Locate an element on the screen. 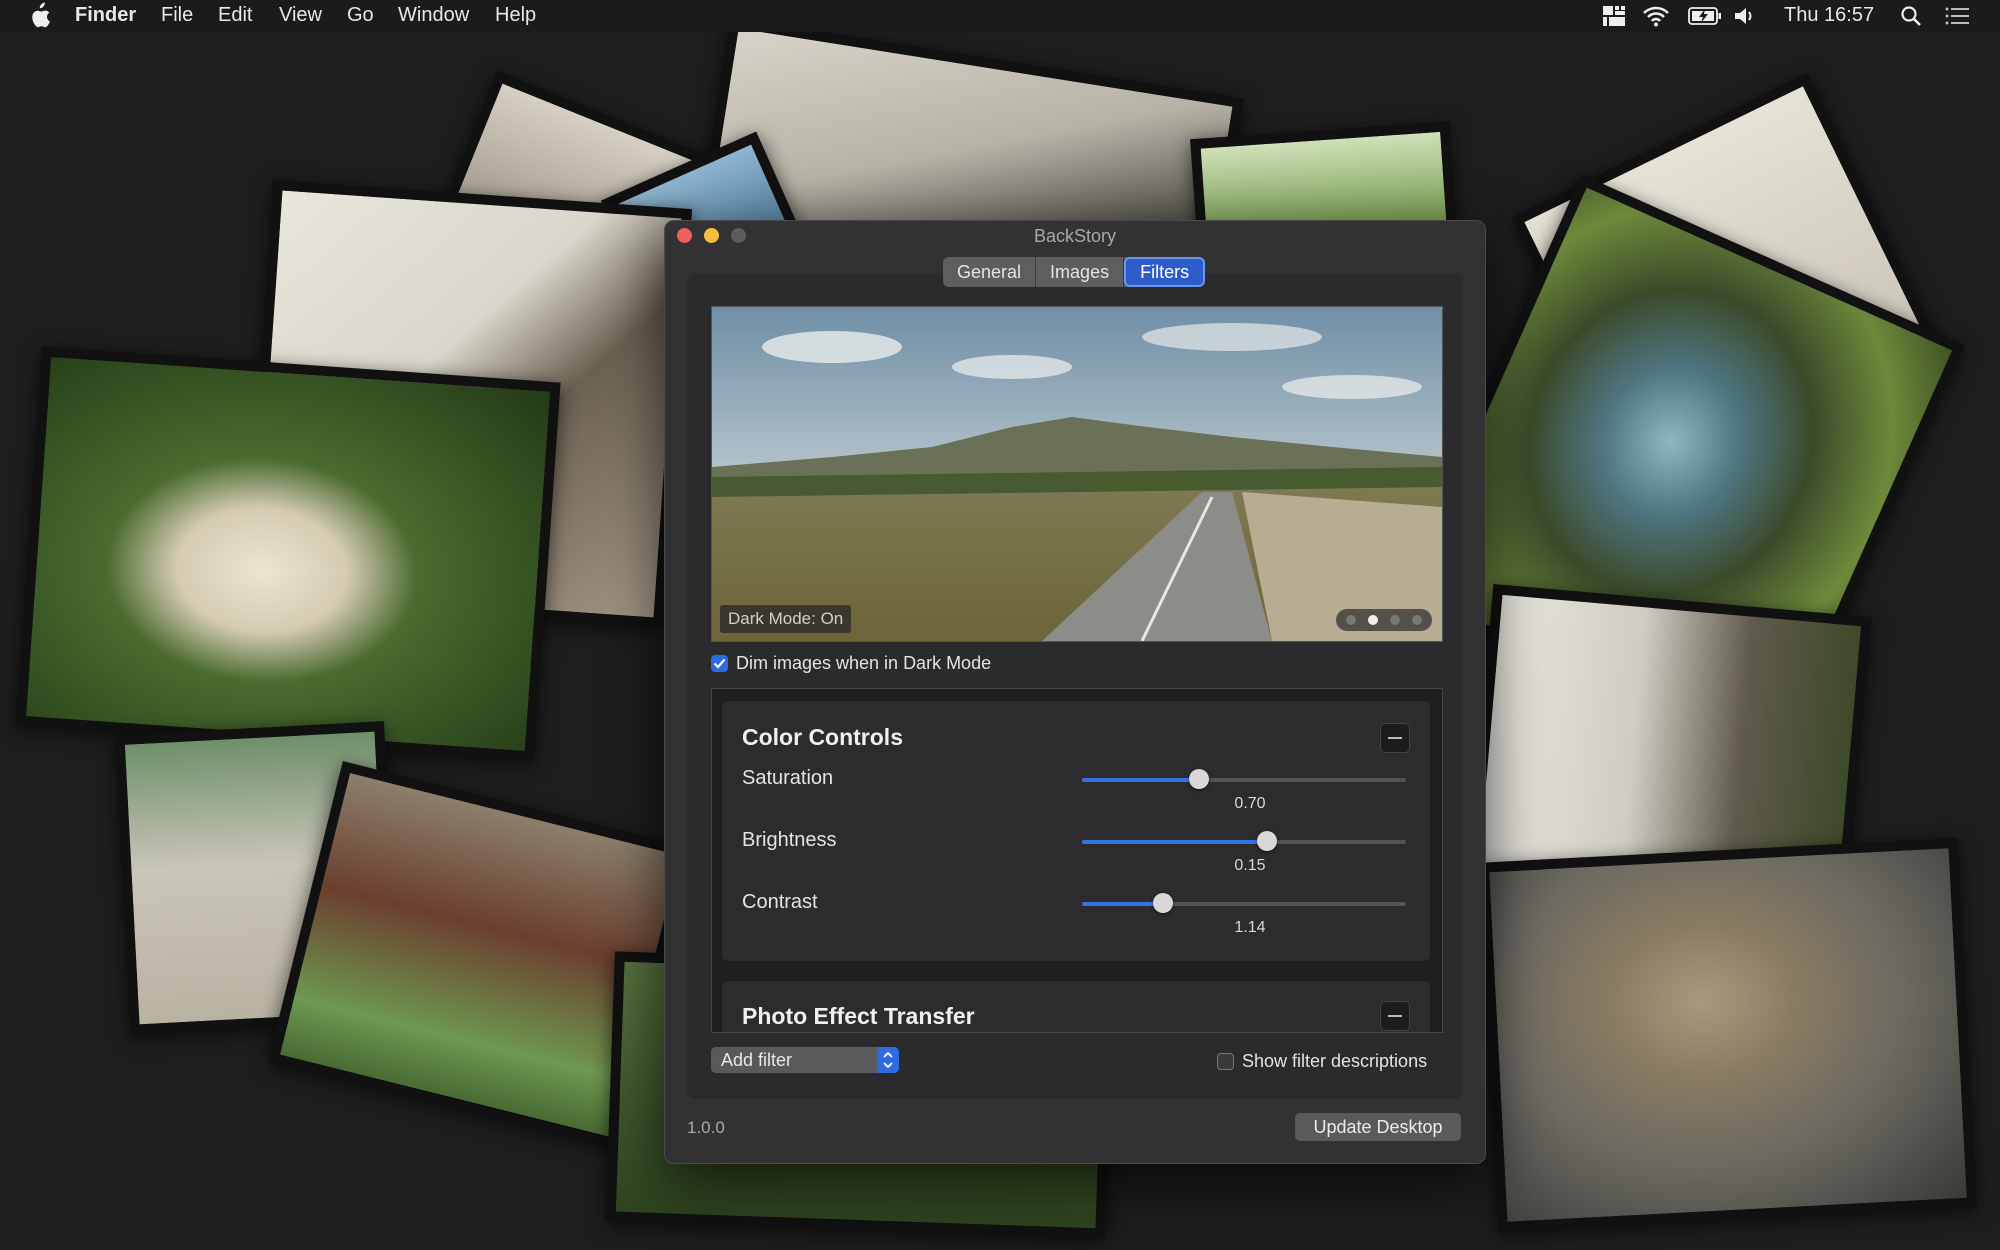 The image size is (2000, 1250). brightness-slider is located at coordinates (1244, 841).